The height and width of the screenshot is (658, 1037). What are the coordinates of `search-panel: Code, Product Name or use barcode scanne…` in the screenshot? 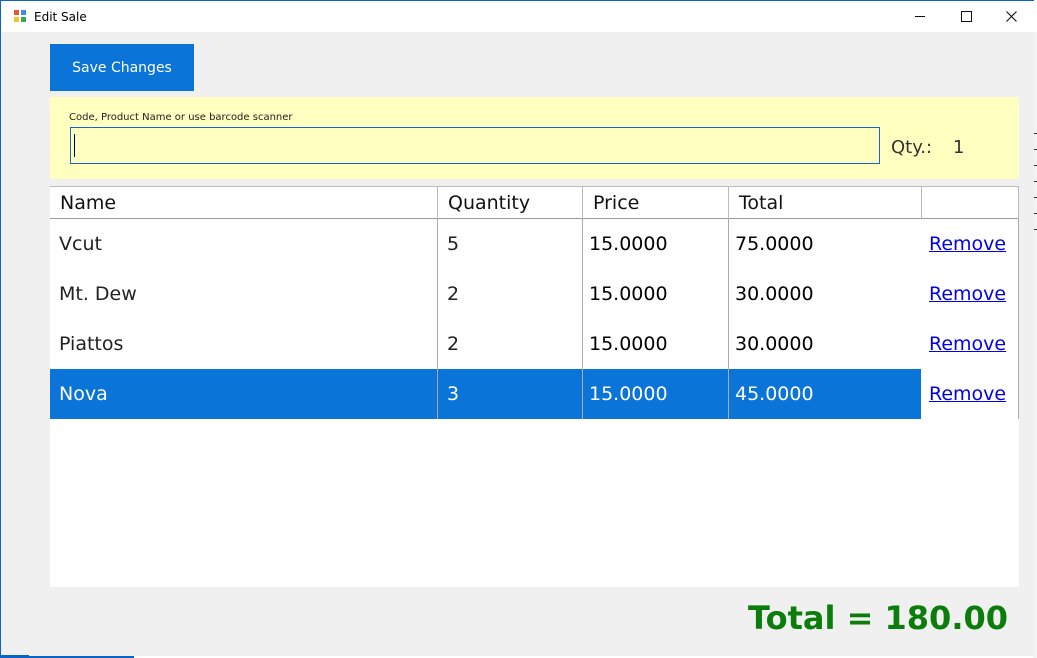 It's located at (534, 138).